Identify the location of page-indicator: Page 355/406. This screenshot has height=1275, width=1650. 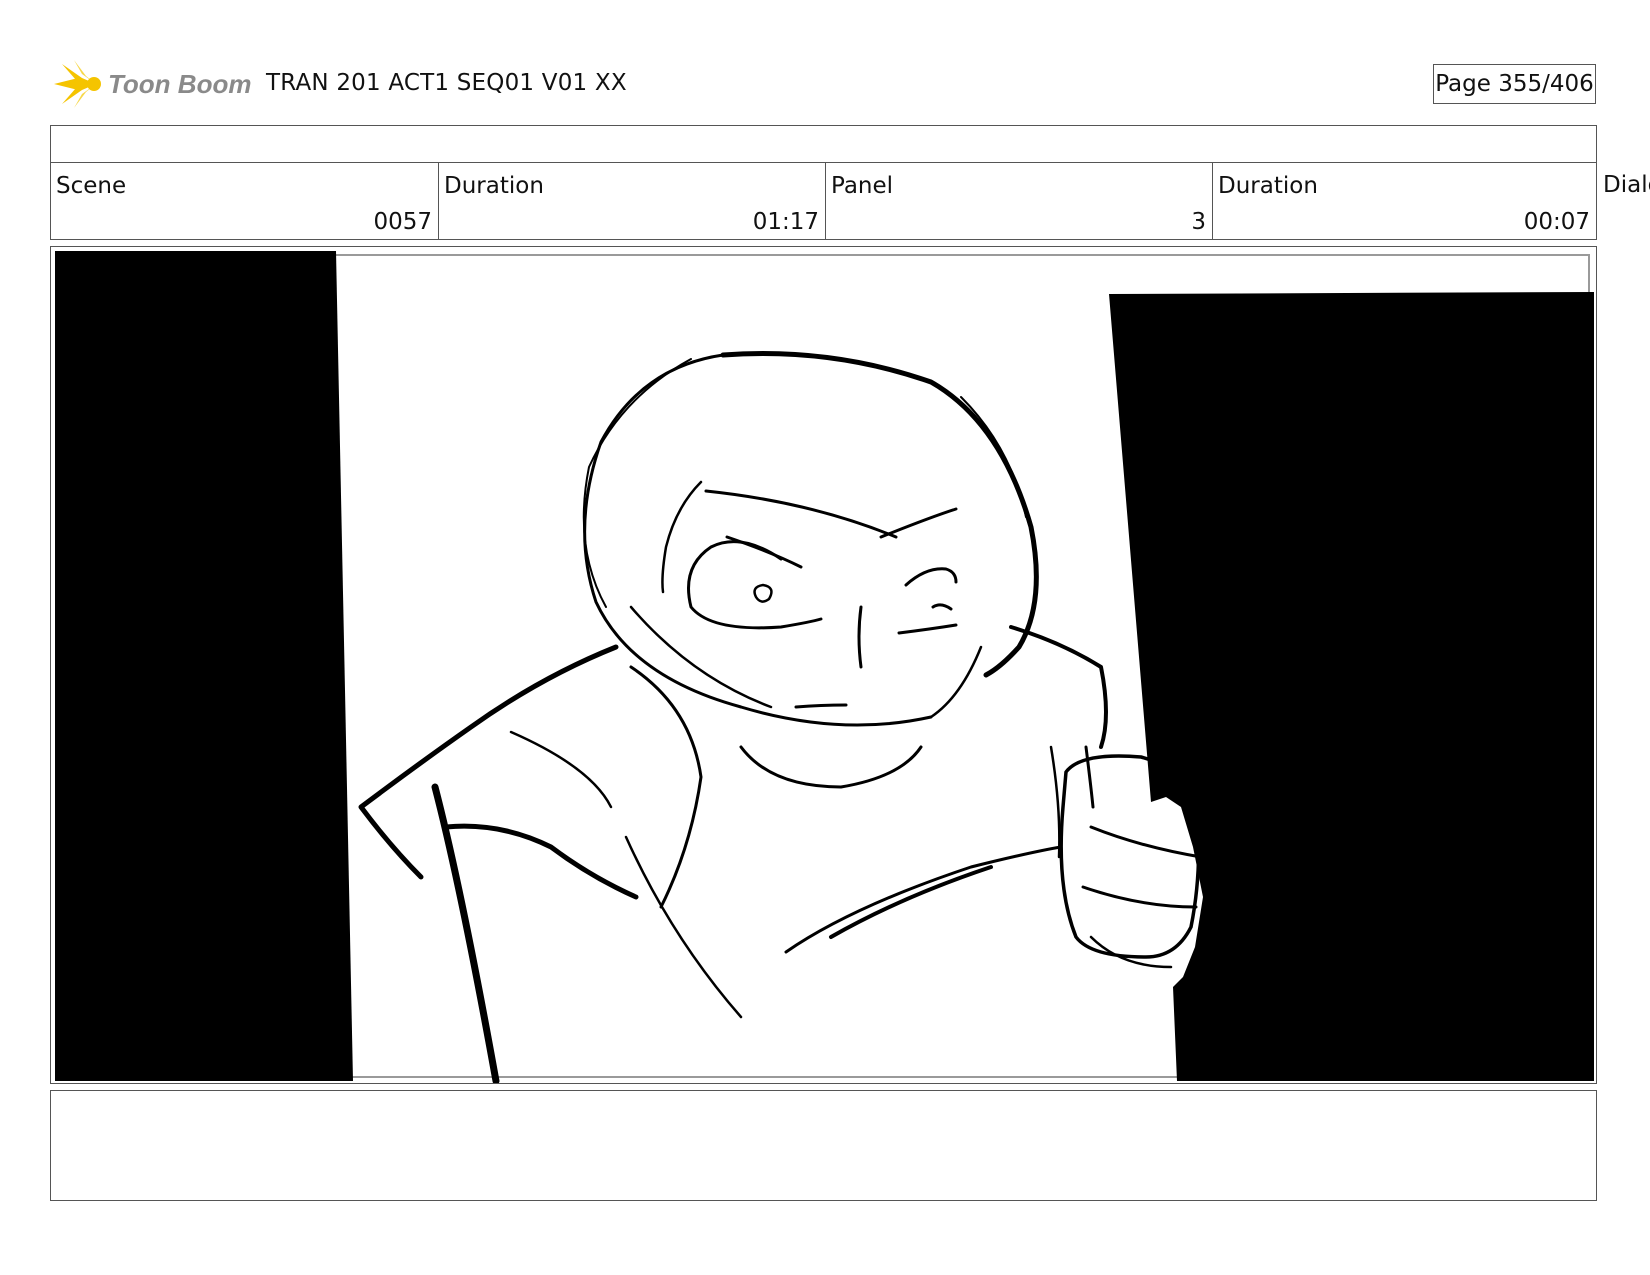
(1514, 84).